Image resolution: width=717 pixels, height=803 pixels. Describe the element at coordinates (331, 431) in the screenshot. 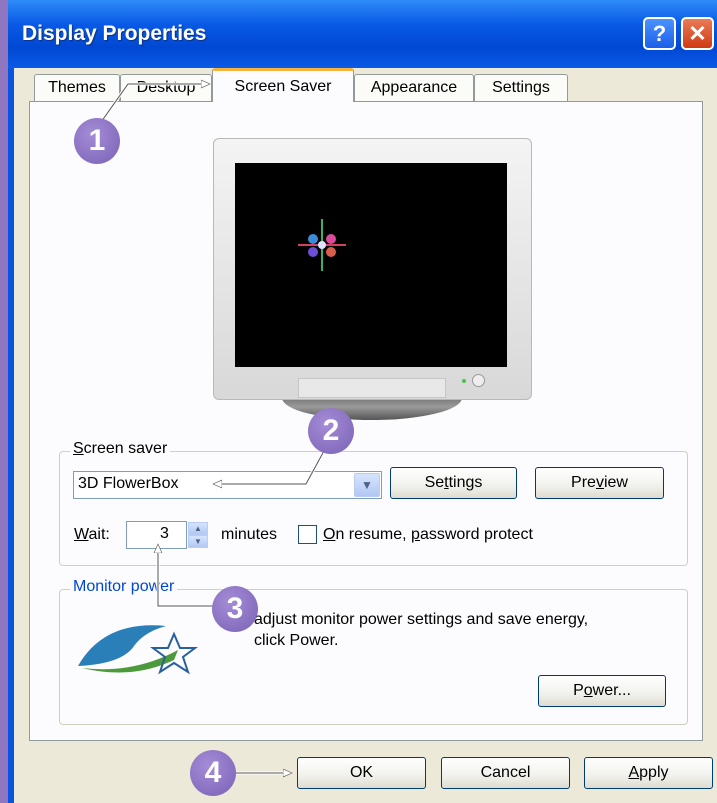

I see `callout-badge-2: 2` at that location.